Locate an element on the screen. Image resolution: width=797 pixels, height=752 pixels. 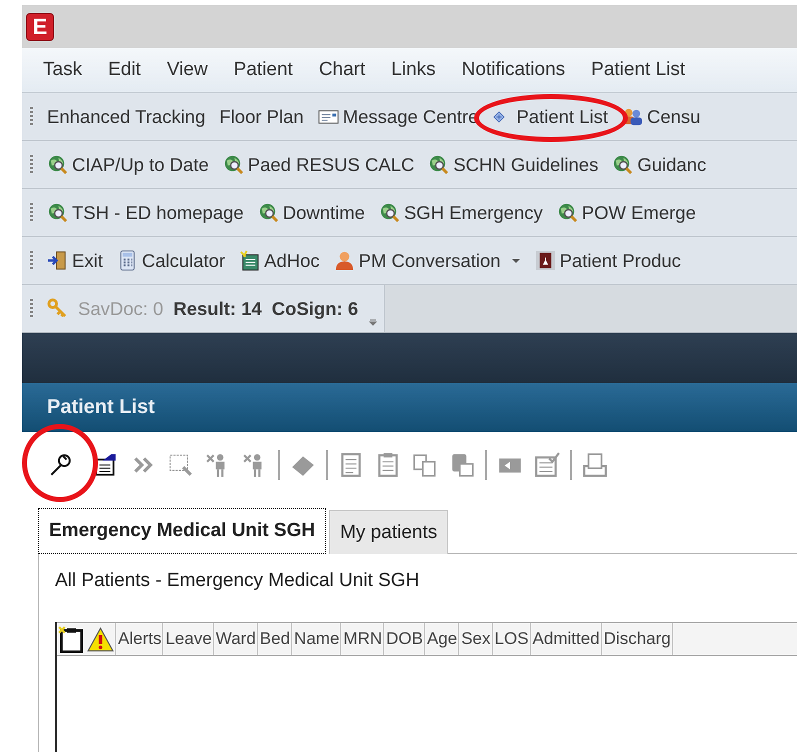
list-title: All Patients - Emergency Medical Unit SGH is located at coordinates (237, 581).